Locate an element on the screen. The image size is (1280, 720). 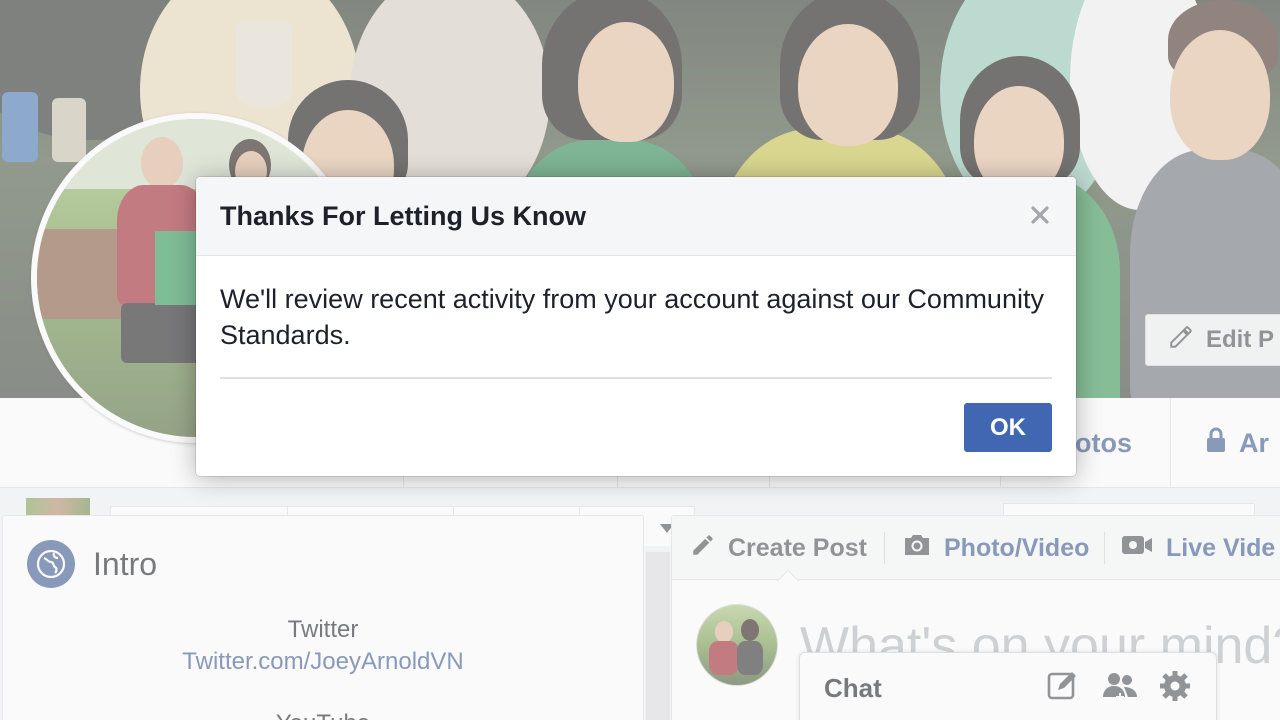
close-icon is located at coordinates (1040, 217).